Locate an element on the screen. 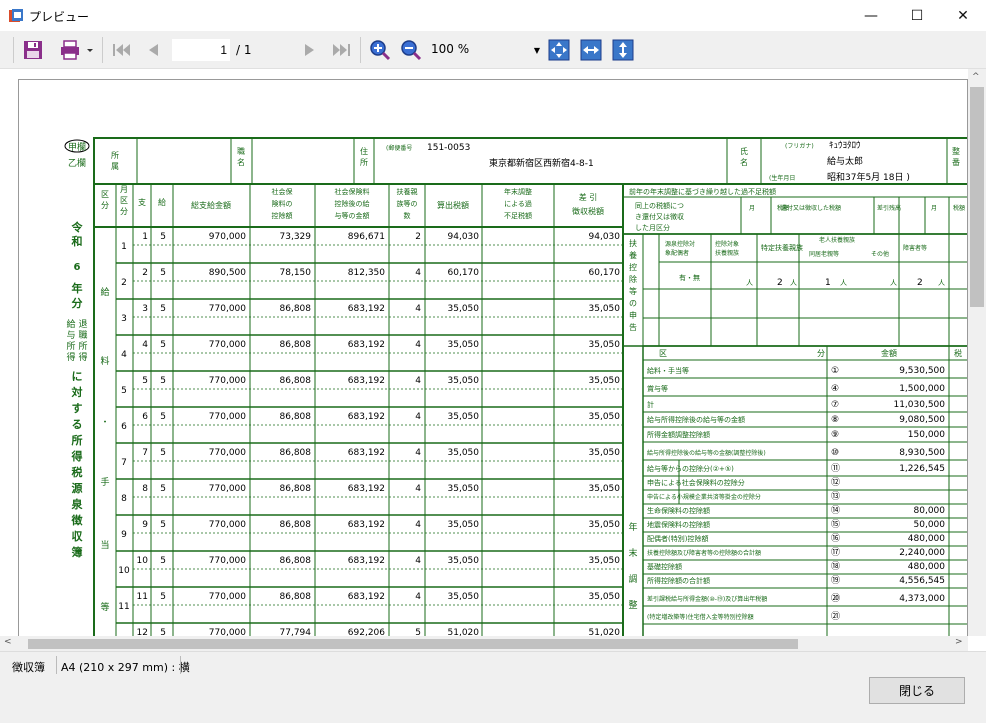 This screenshot has height=723, width=986. total-pay: 890,500 is located at coordinates (227, 273).